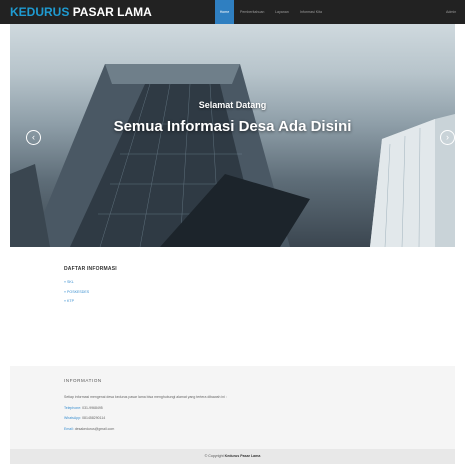  What do you see at coordinates (232, 456) in the screenshot?
I see `copyright-bar: © Copyright Kedurus Pasar Lama` at bounding box center [232, 456].